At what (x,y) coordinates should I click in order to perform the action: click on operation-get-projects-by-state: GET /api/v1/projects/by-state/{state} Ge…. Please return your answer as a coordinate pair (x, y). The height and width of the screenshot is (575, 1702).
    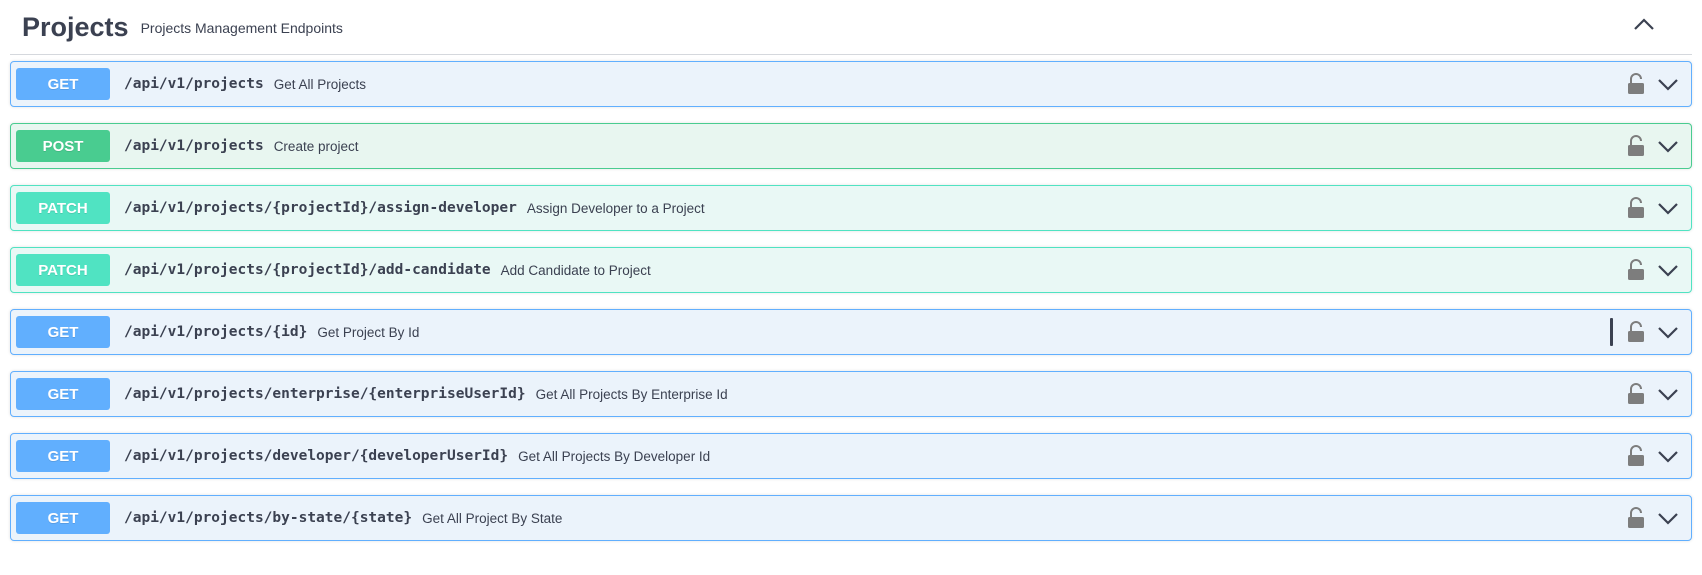
    Looking at the image, I should click on (851, 518).